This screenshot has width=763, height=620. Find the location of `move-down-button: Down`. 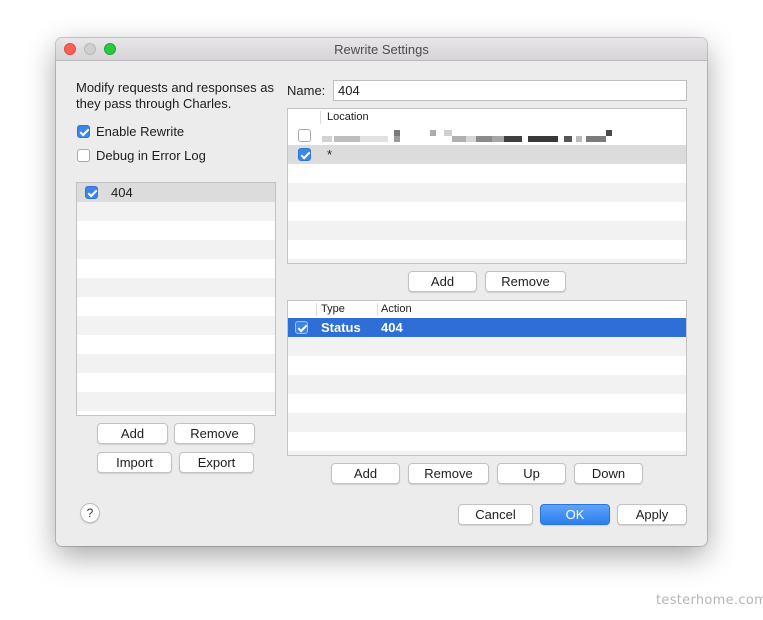

move-down-button: Down is located at coordinates (608, 473).